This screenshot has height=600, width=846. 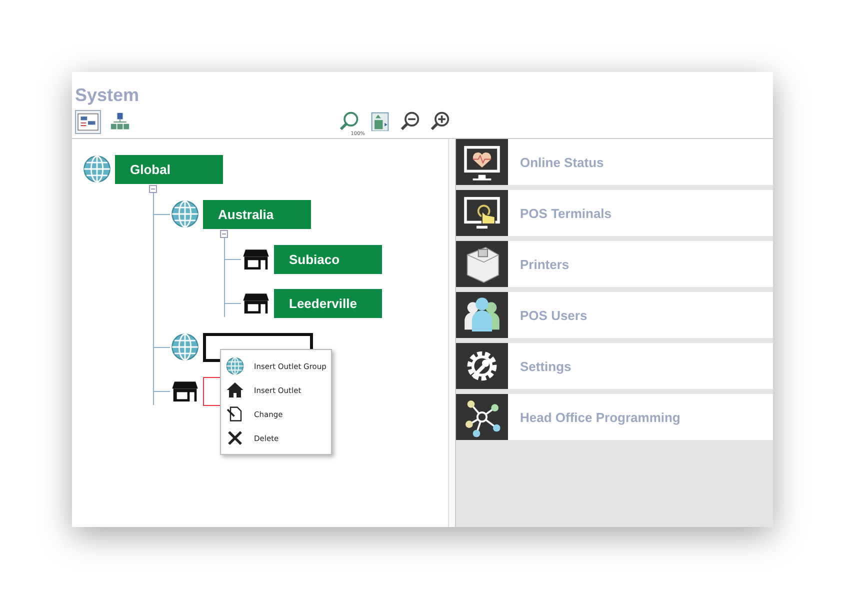 I want to click on menu-item: Settings, so click(x=614, y=366).